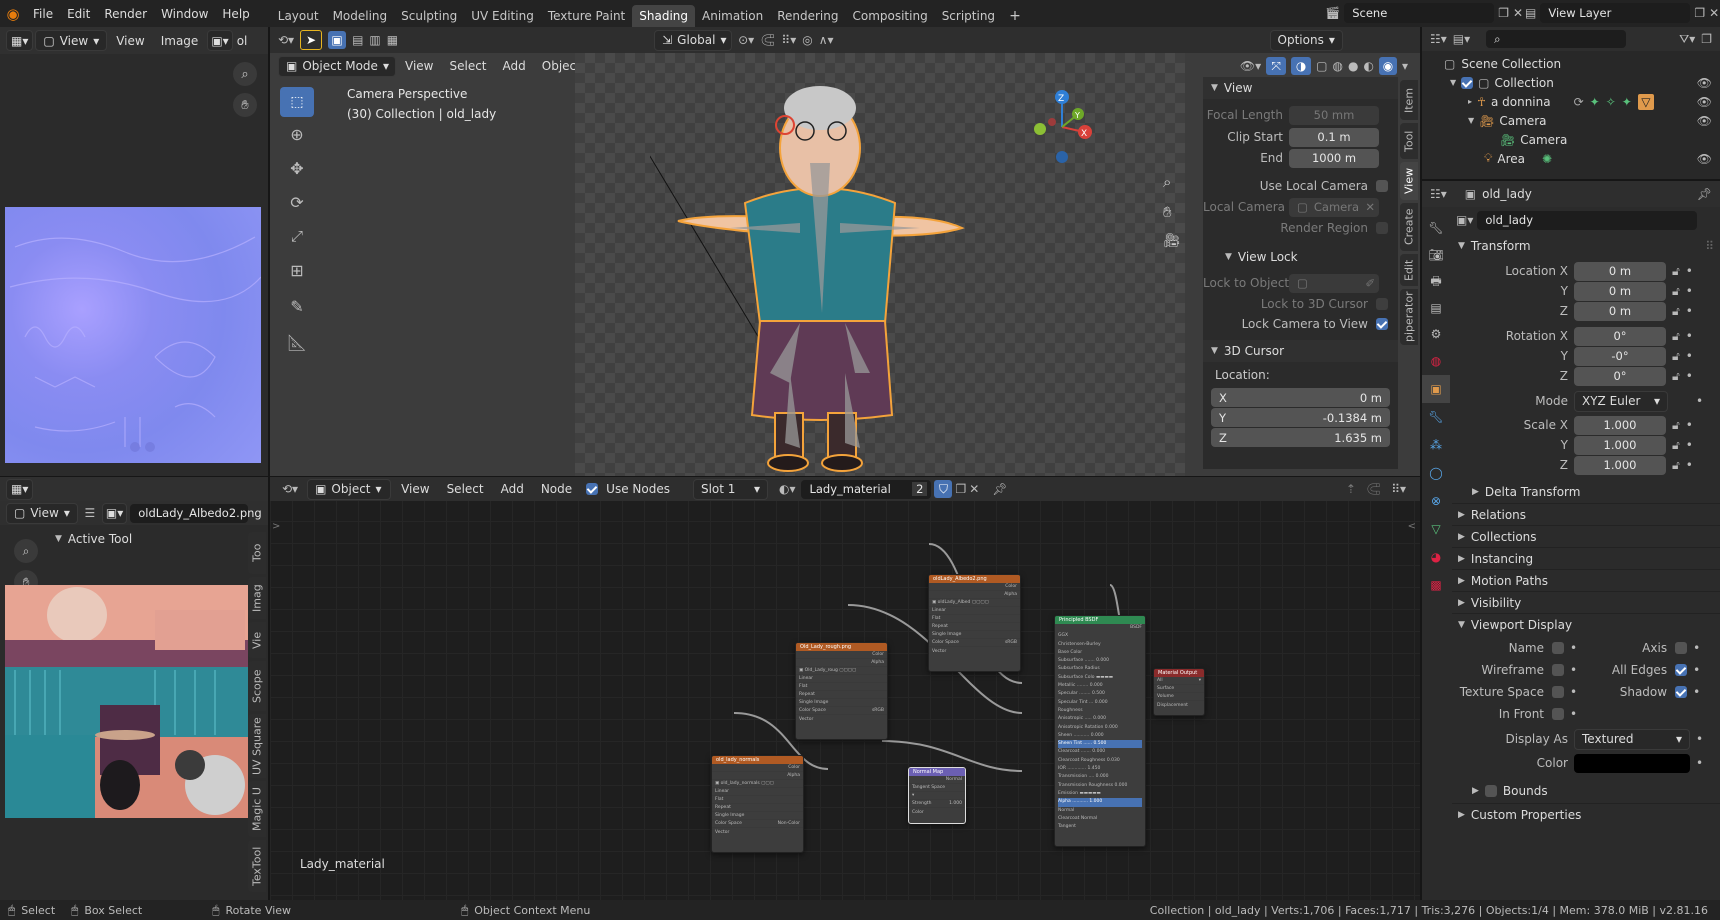  Describe the element at coordinates (826, 40) in the screenshot. I see `falloff-icon: ∧▾` at that location.